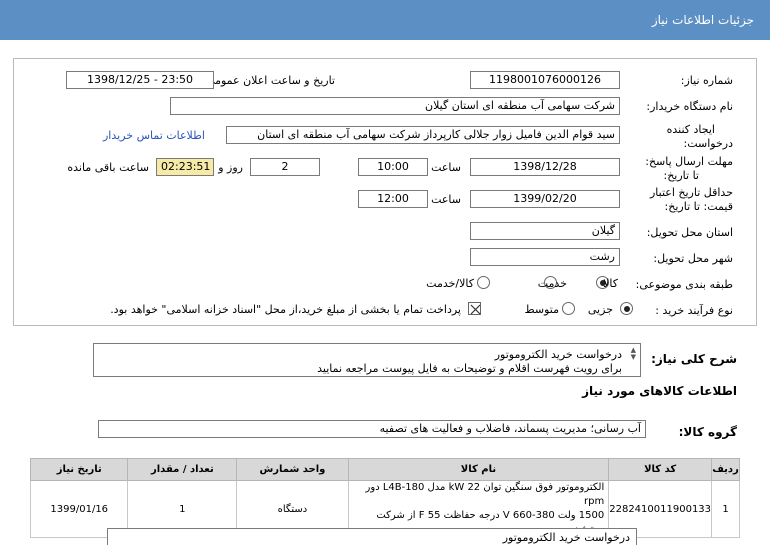 This screenshot has width=770, height=545. Describe the element at coordinates (545, 257) in the screenshot. I see `city-field: رشت` at that location.